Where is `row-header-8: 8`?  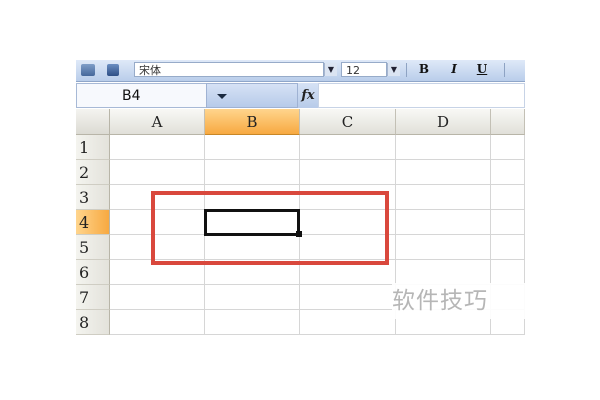 row-header-8: 8 is located at coordinates (93, 322).